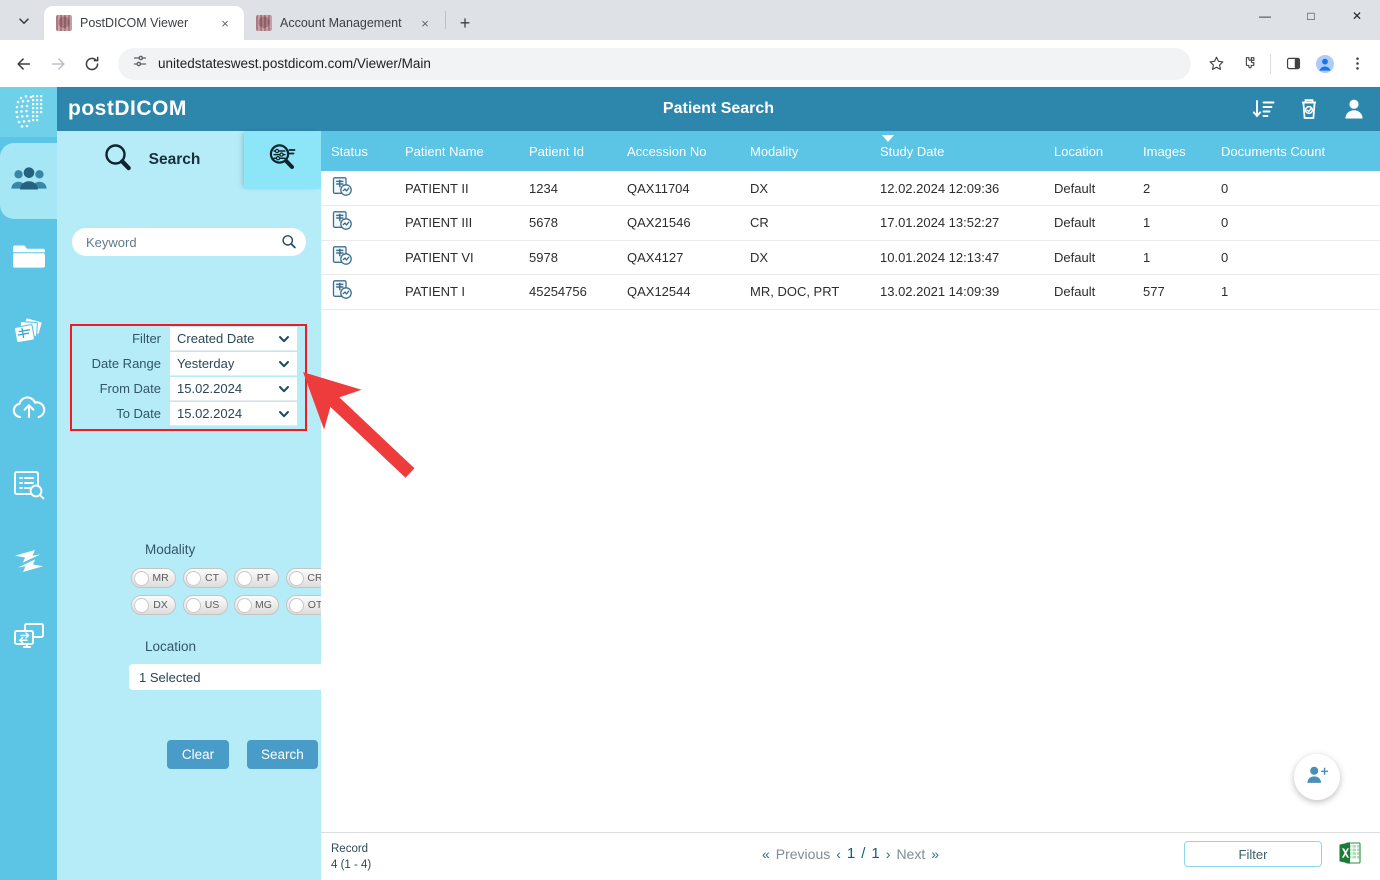 This screenshot has width=1380, height=880. I want to click on new-tab-button: +, so click(465, 23).